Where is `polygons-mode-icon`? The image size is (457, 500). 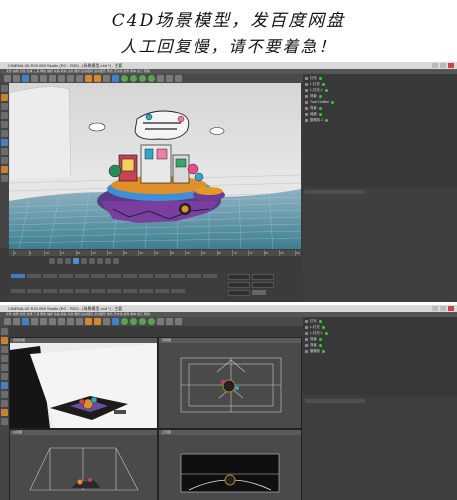
polygons-mode-icon is located at coordinates (4, 376).